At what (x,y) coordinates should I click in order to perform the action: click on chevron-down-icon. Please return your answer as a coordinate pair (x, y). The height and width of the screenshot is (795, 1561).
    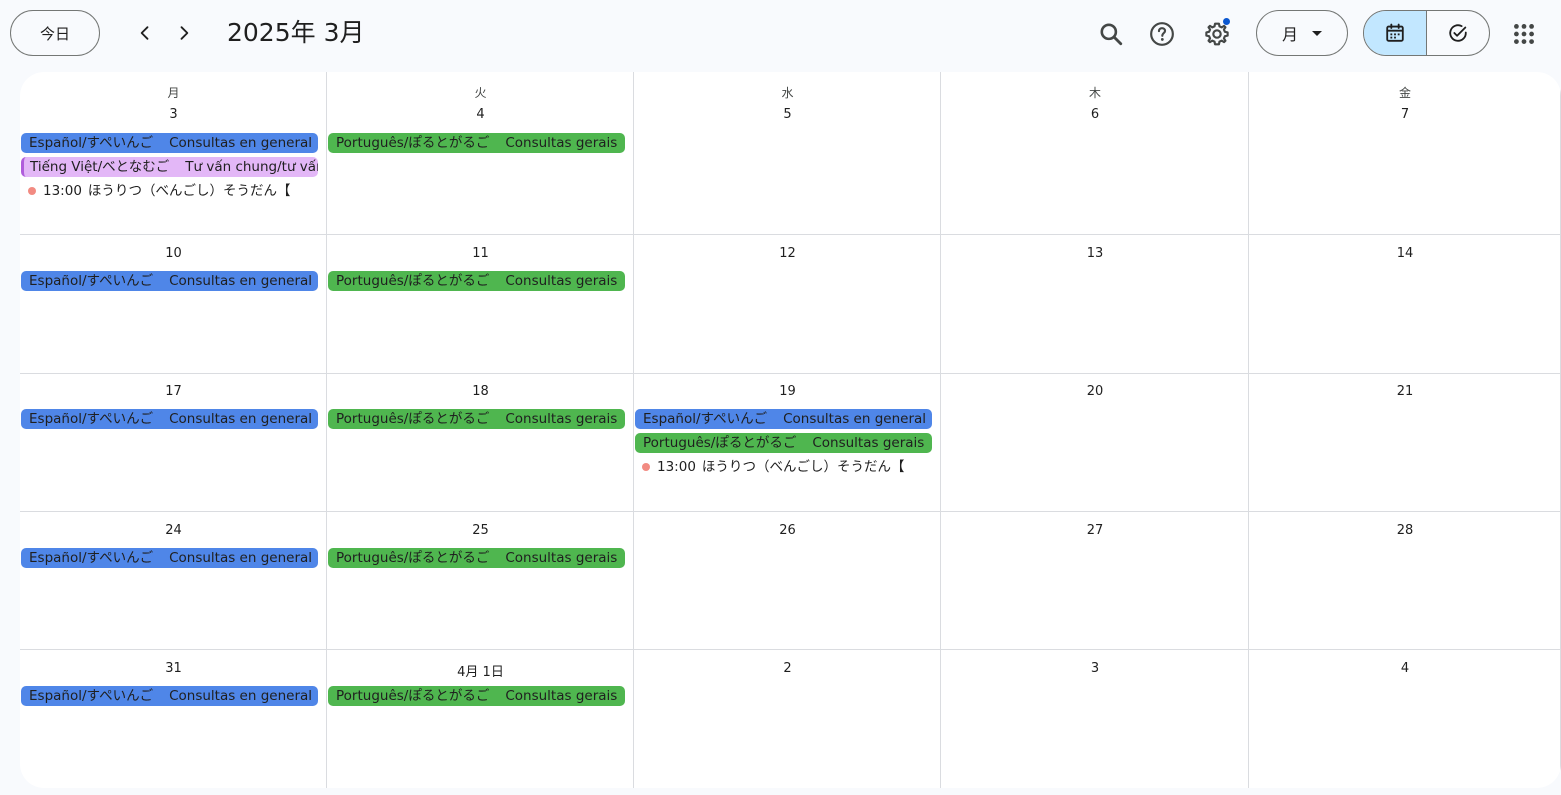
    Looking at the image, I should click on (1317, 33).